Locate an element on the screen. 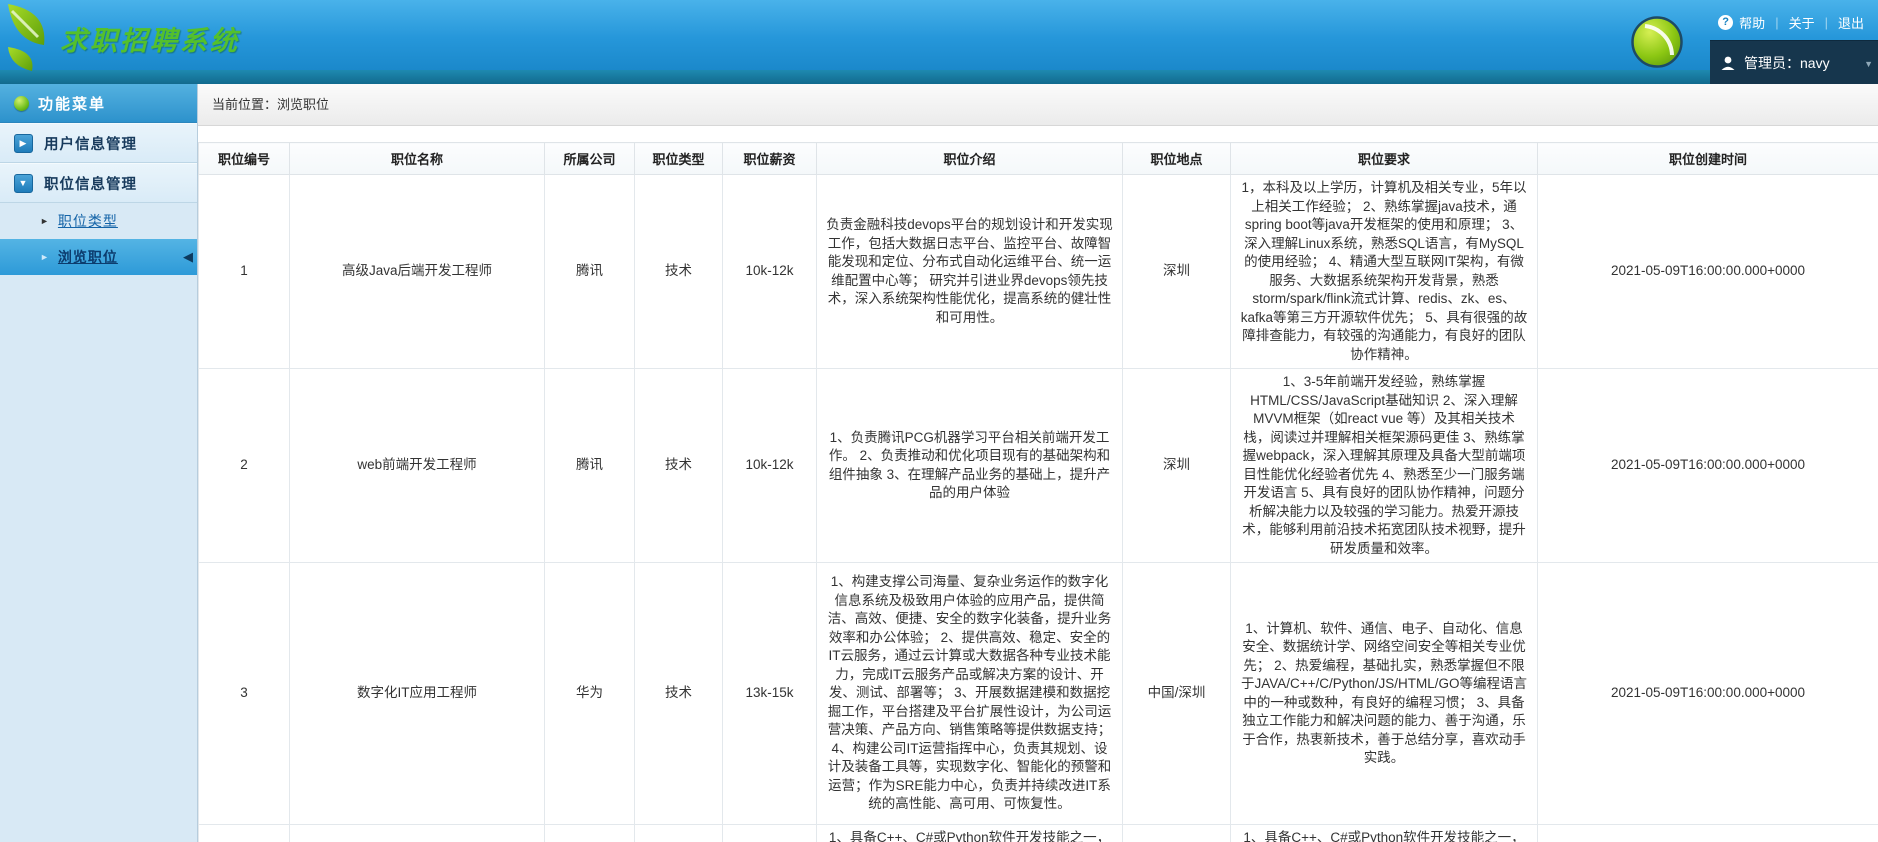  sidebar-item-user-info-management: ▶ 用户信息管理 is located at coordinates (98, 143).